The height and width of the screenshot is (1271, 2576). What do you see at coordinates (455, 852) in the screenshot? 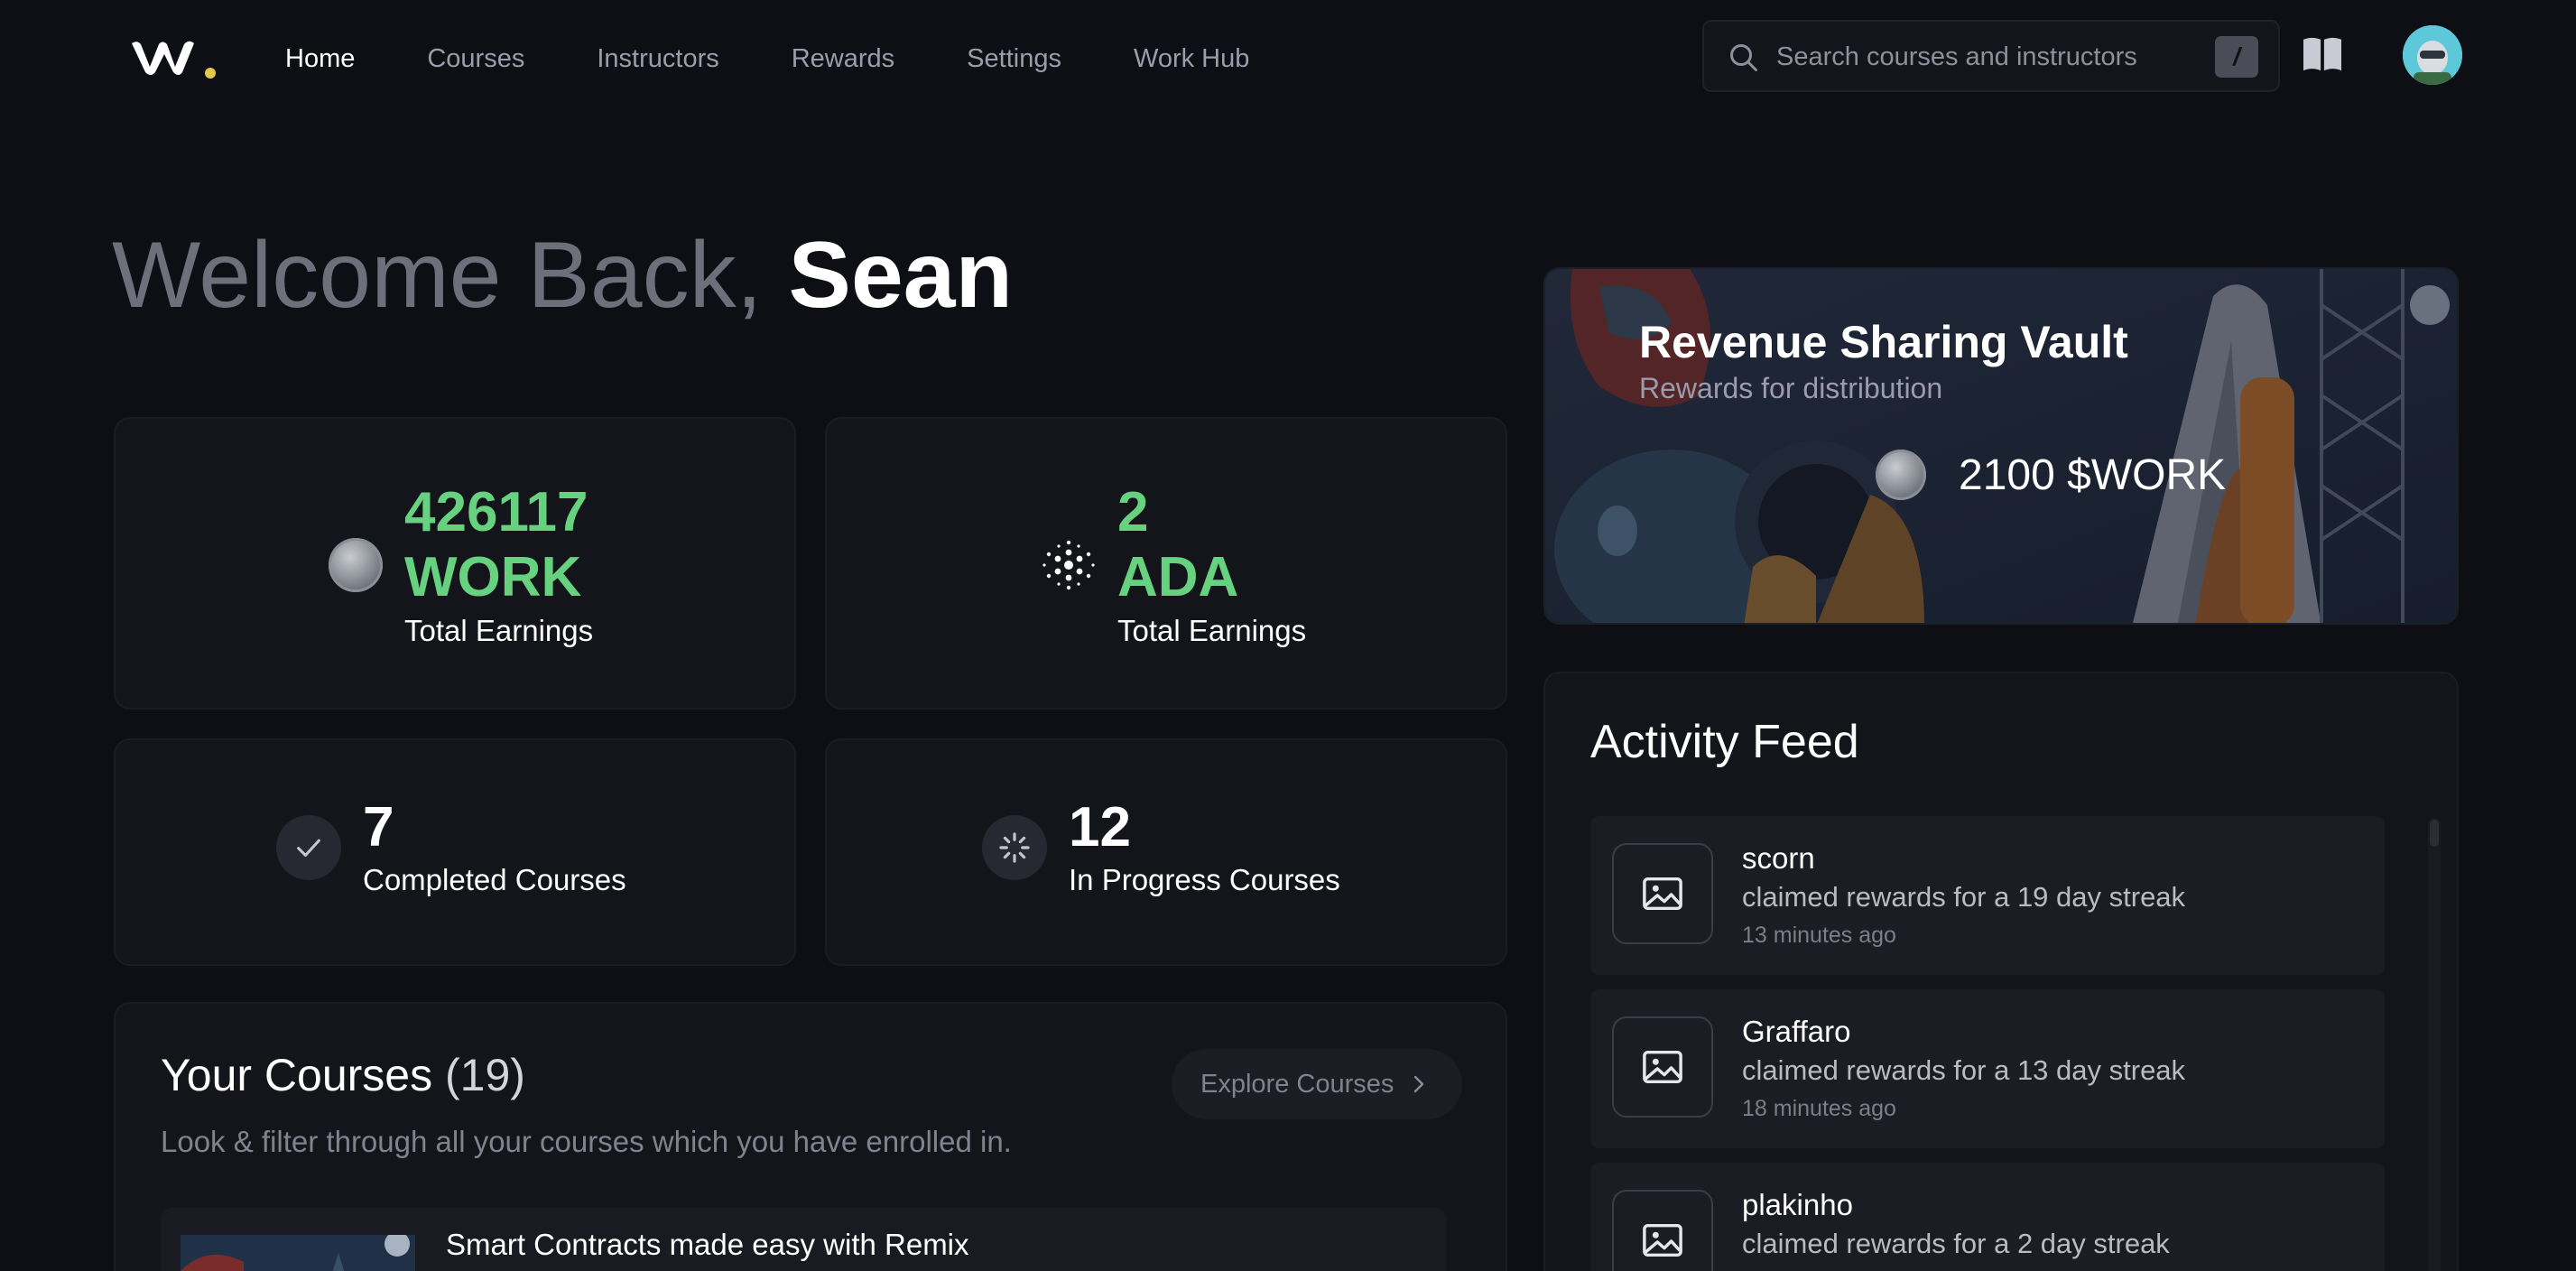
I see `completed-courses-card: 7 Completed Courses` at bounding box center [455, 852].